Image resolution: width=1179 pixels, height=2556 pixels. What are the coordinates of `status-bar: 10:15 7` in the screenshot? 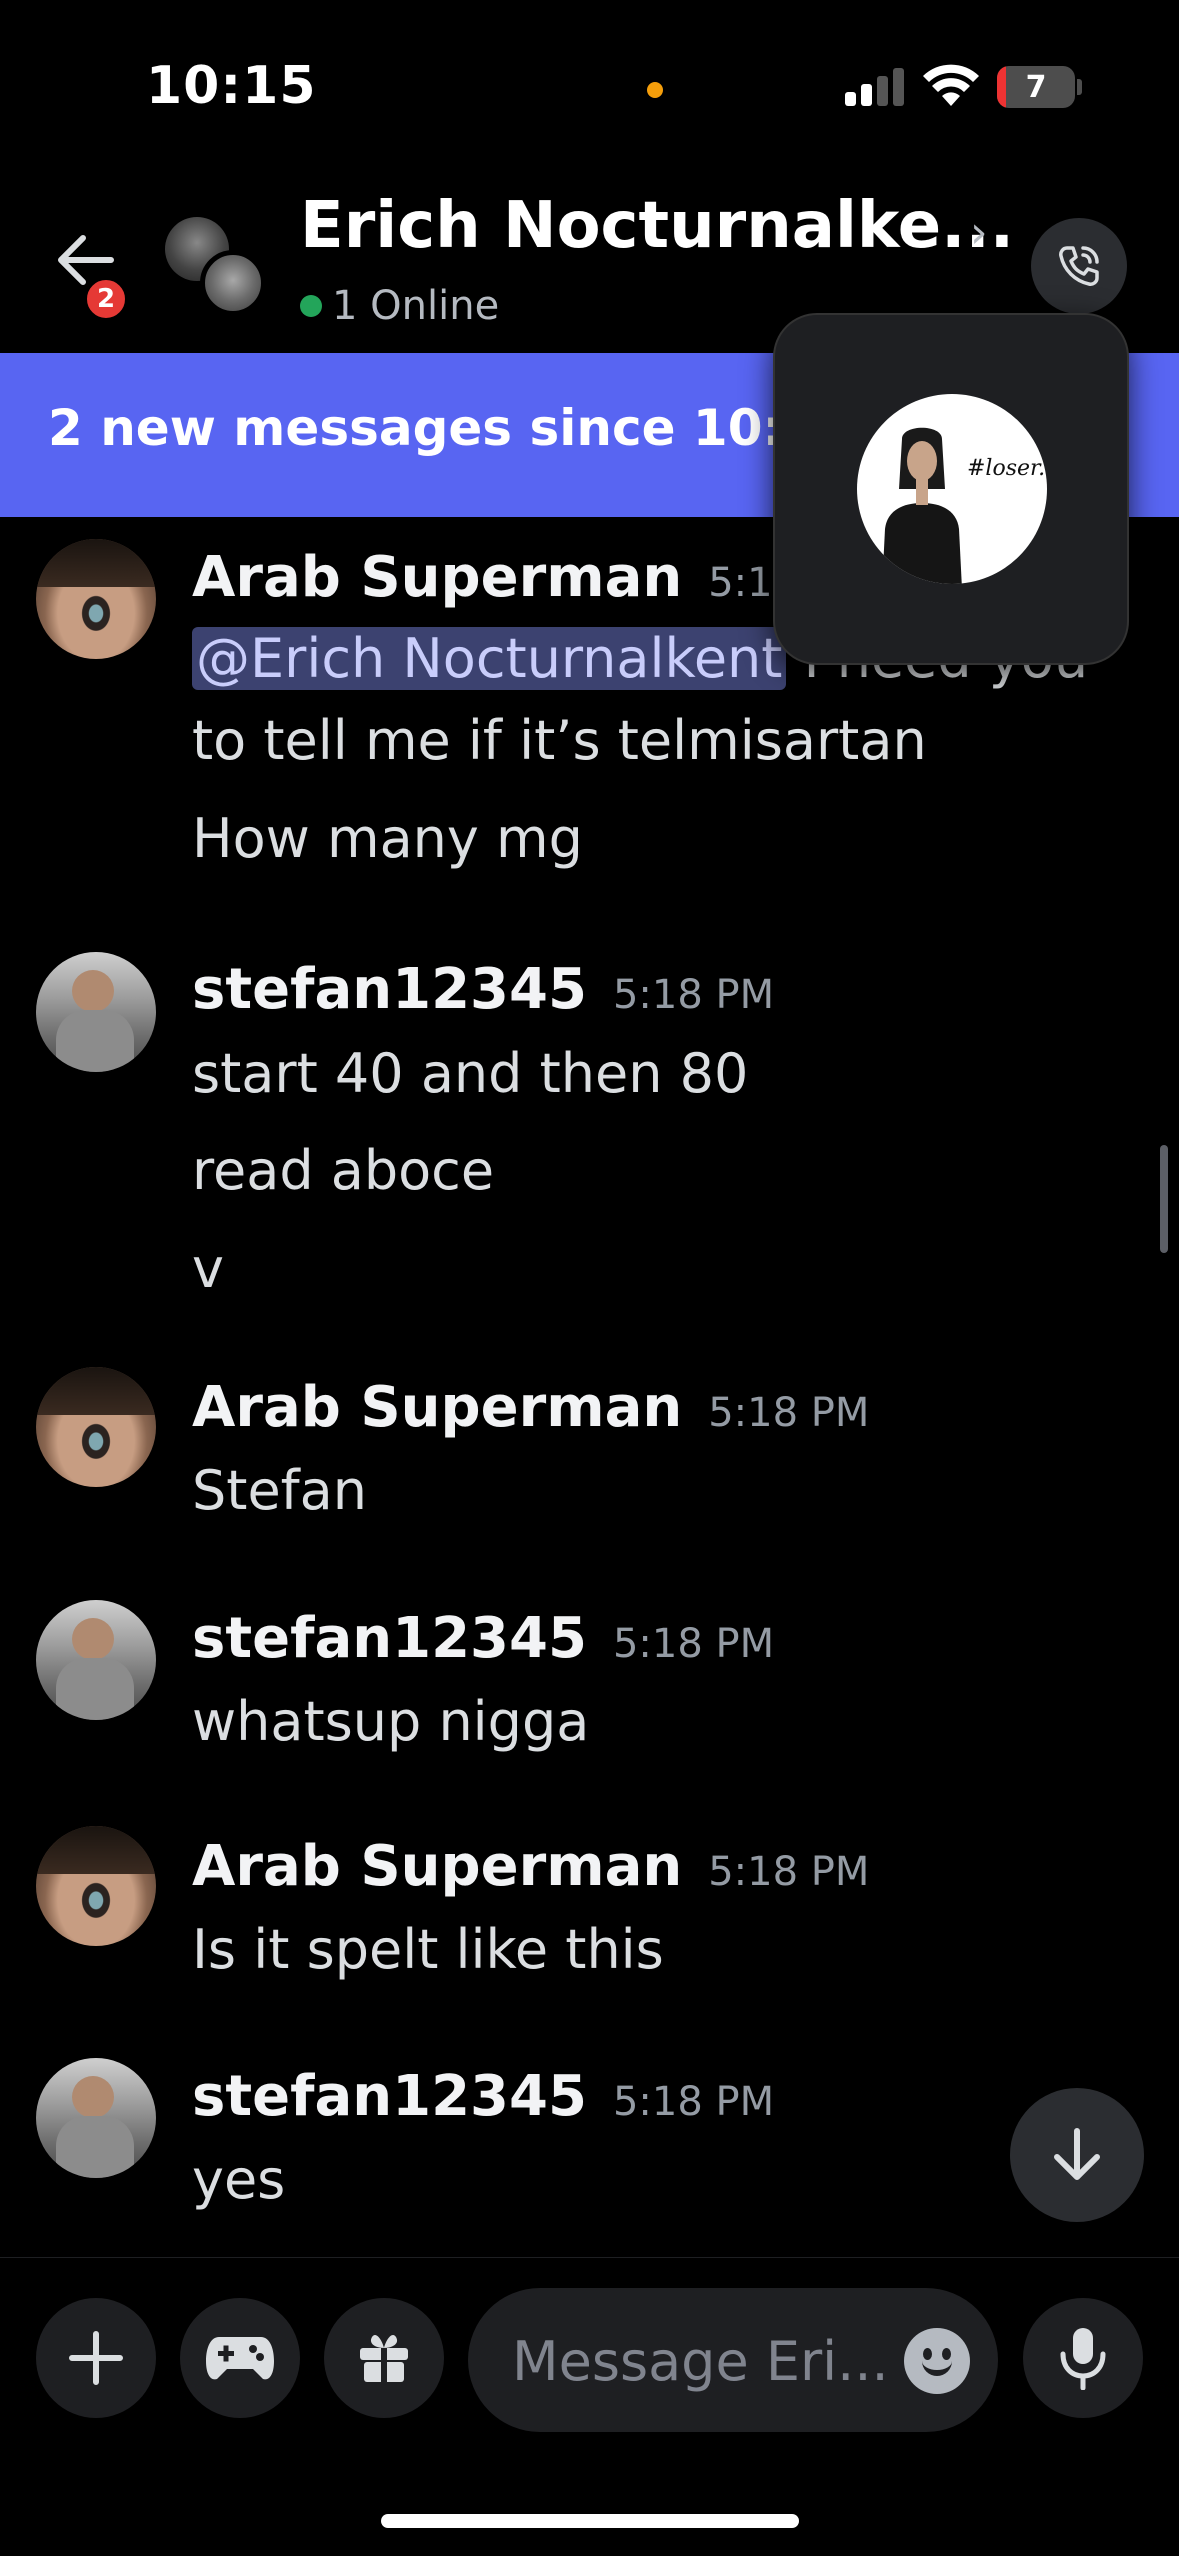 It's located at (589, 87).